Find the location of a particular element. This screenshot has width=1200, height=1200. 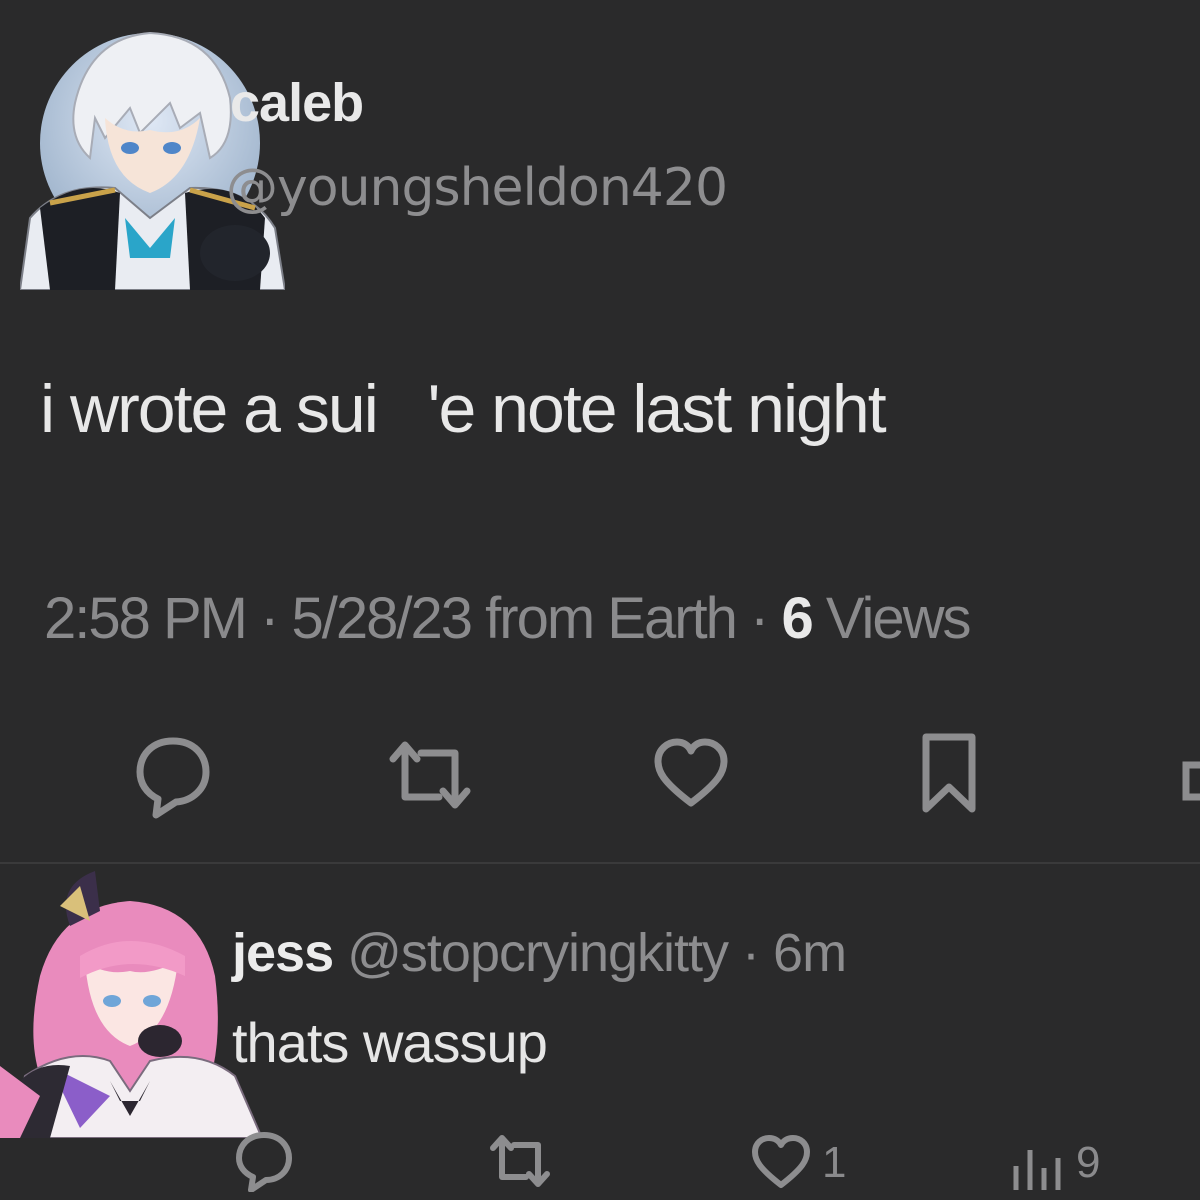

reply-author-handle: @stopcryingkitty · 6m is located at coordinates (590, 953).